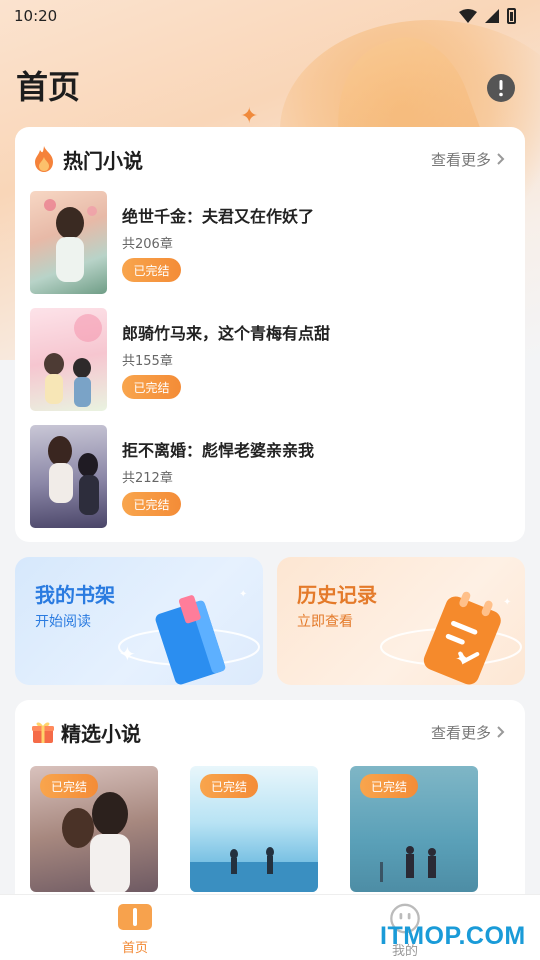  I want to click on book-chapter-count: 共206章, so click(147, 244).